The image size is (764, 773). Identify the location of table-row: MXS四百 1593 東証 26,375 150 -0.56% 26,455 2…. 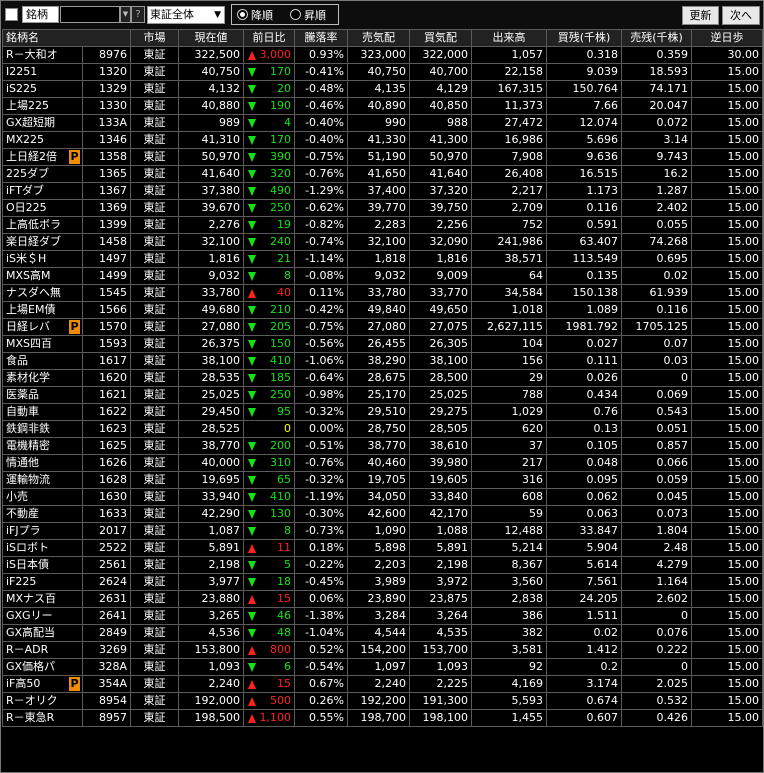
(382, 344).